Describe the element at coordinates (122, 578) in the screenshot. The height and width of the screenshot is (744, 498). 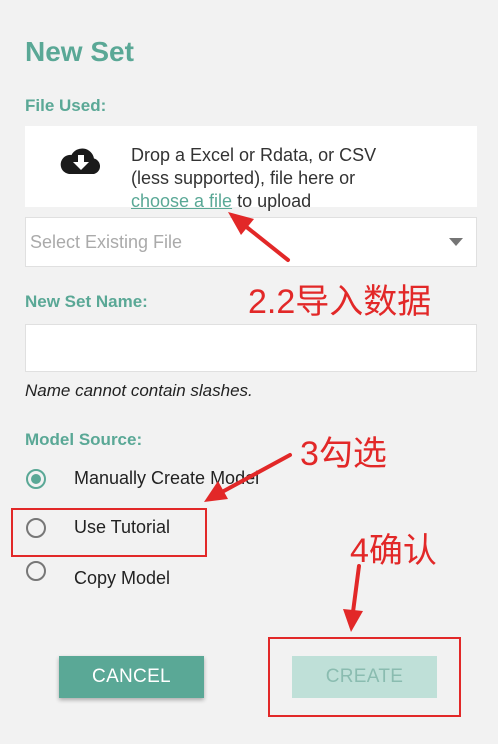
I see `radio-label-copy: Copy Model` at that location.